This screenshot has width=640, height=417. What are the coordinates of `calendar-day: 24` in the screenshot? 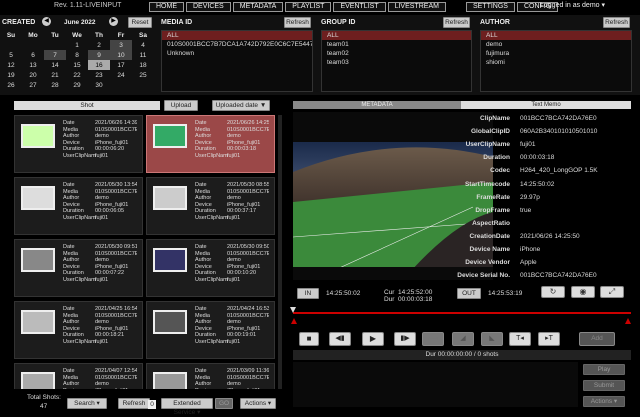 It's located at (121, 75).